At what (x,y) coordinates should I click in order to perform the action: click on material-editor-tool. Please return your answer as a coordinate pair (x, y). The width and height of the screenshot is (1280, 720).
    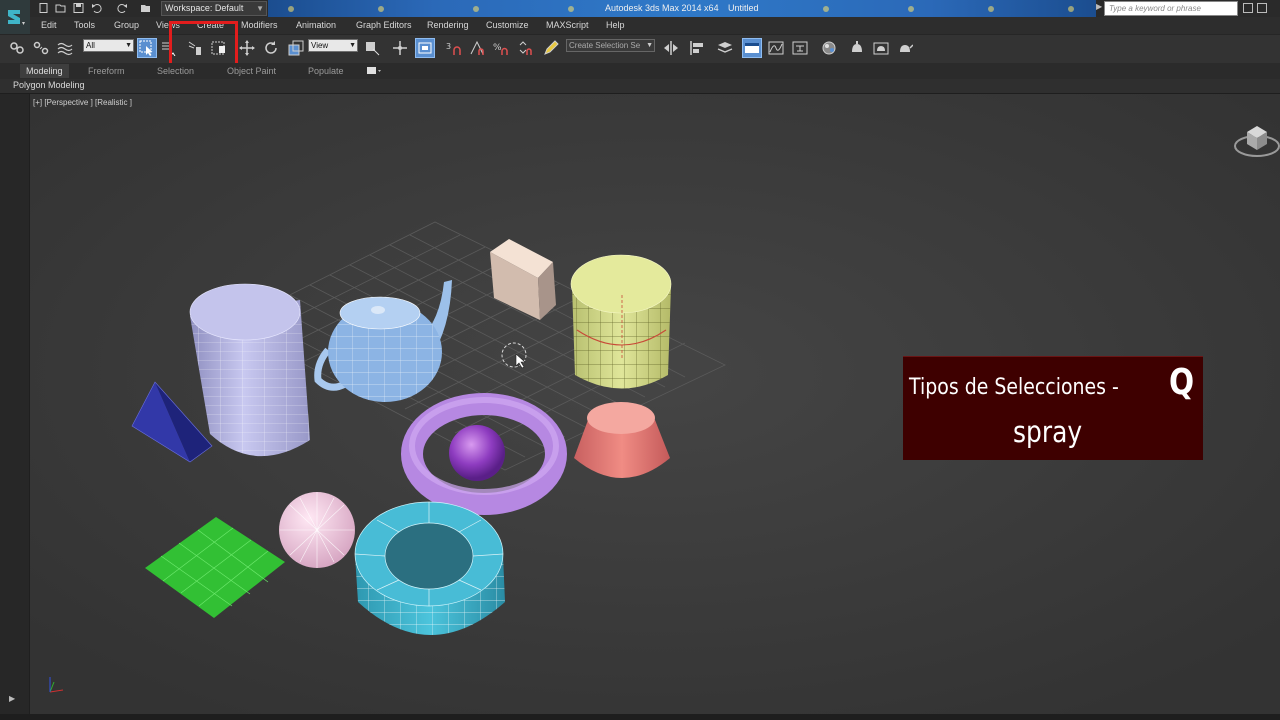
    Looking at the image, I should click on (829, 48).